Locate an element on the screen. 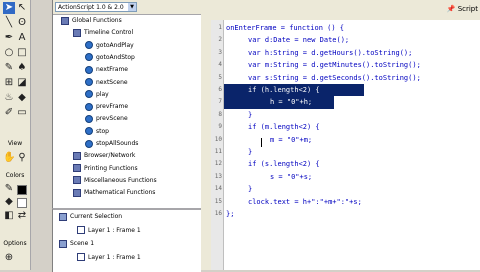  zoom-tool-icon: ⚲ is located at coordinates (22, 158).